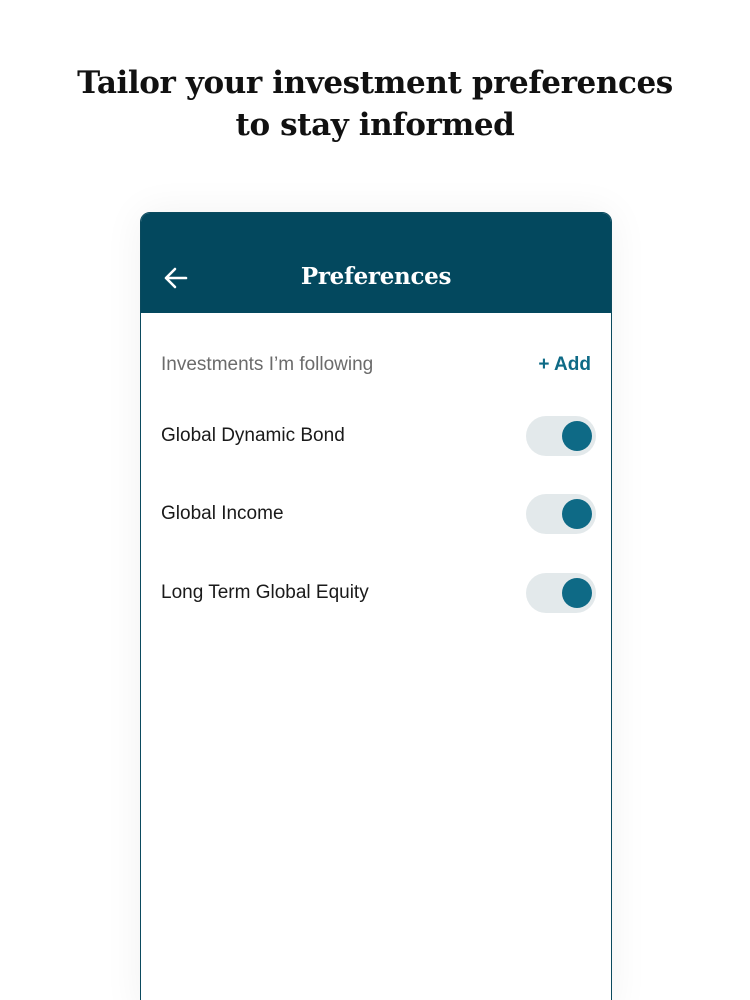  I want to click on investment-name: Long Term Global Equity, so click(265, 592).